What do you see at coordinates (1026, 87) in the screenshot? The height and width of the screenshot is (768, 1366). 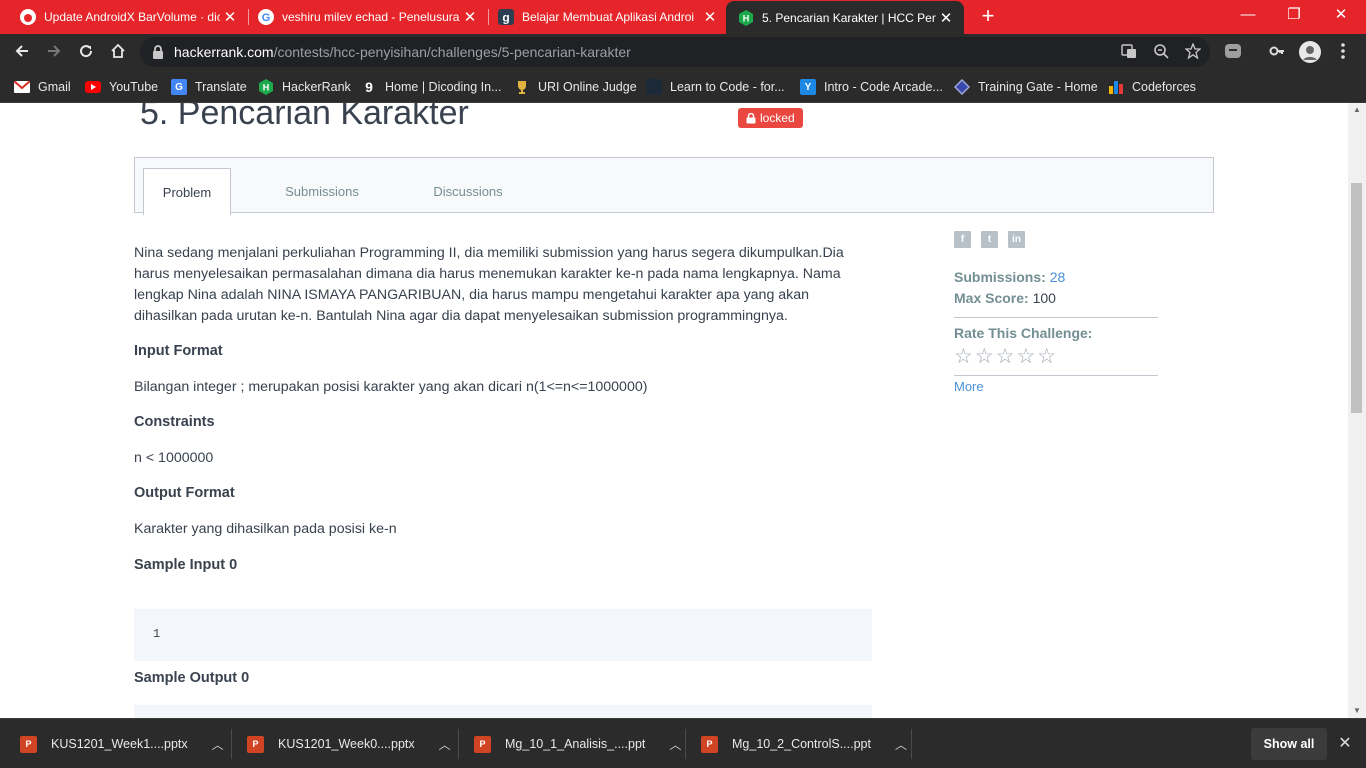 I see `bookmark-training-gate: Training Gate - Home` at bounding box center [1026, 87].